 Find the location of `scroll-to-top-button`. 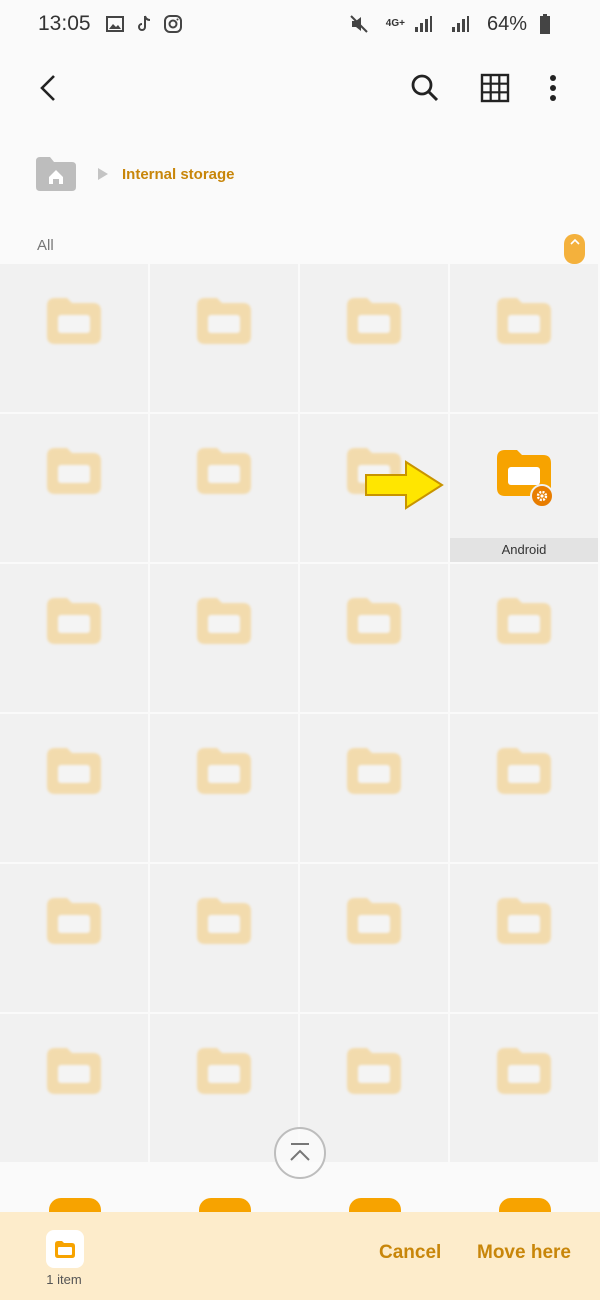

scroll-to-top-button is located at coordinates (300, 1153).